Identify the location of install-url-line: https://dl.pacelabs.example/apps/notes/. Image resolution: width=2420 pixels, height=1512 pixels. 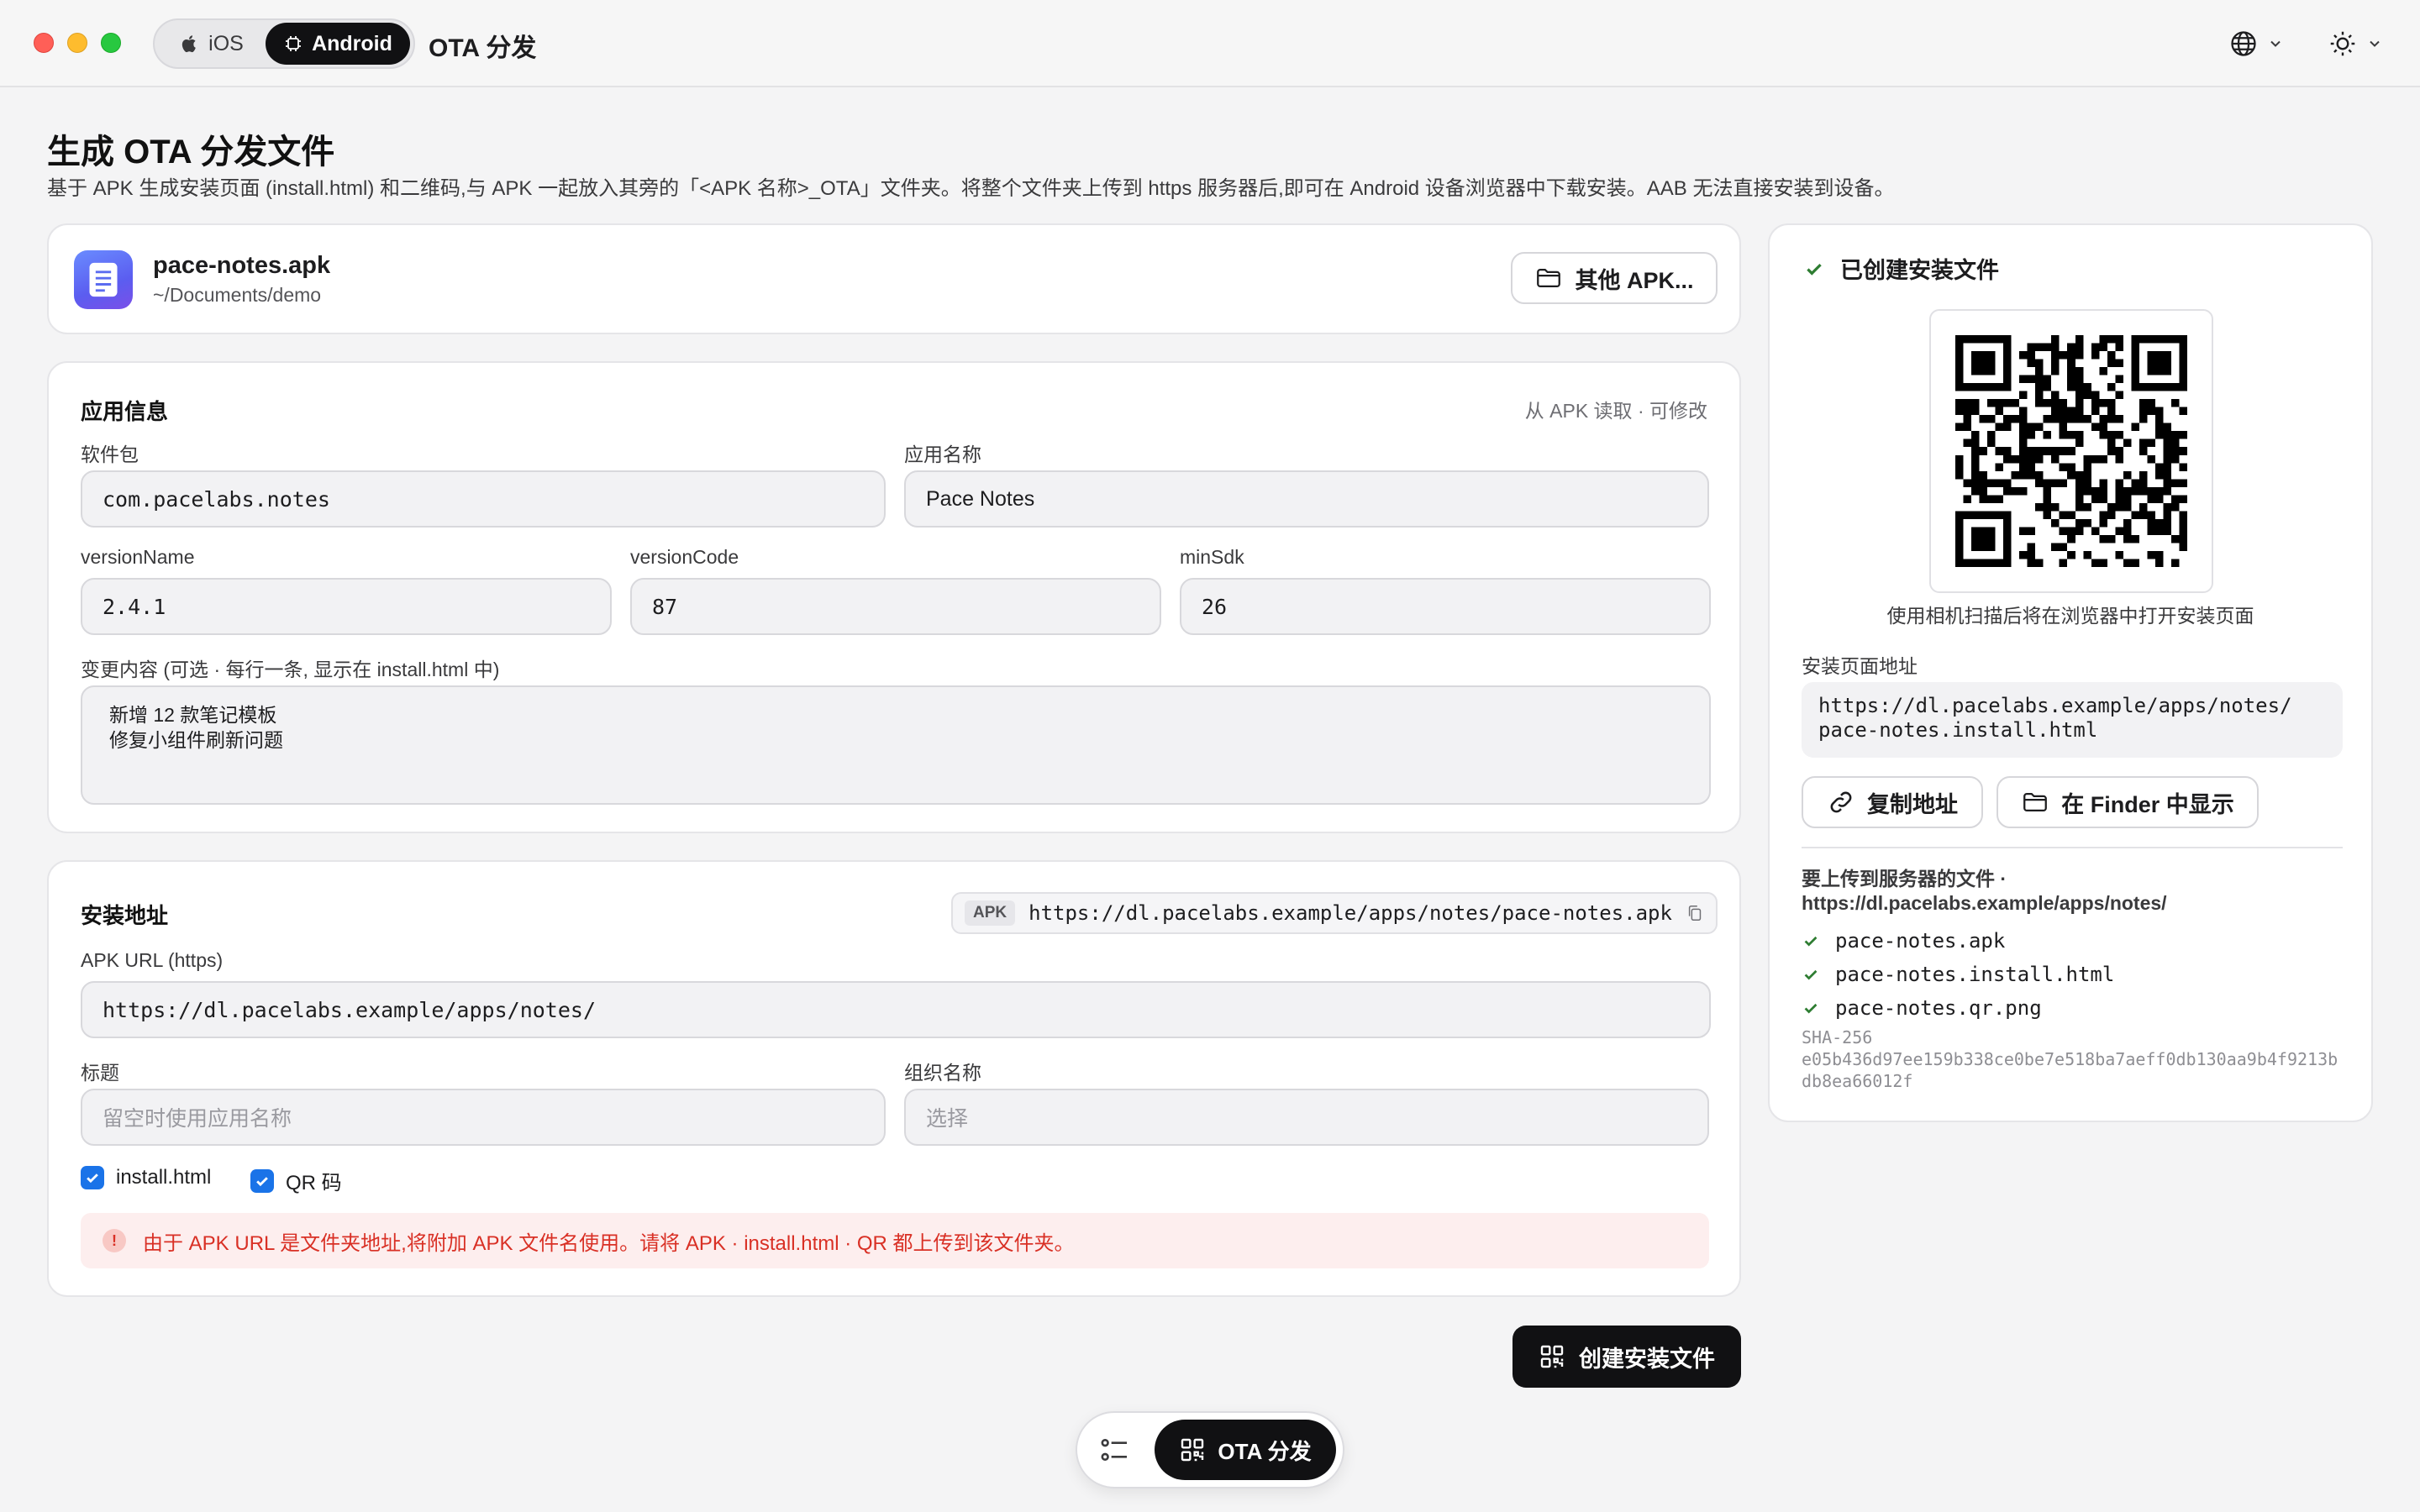
(2055, 705).